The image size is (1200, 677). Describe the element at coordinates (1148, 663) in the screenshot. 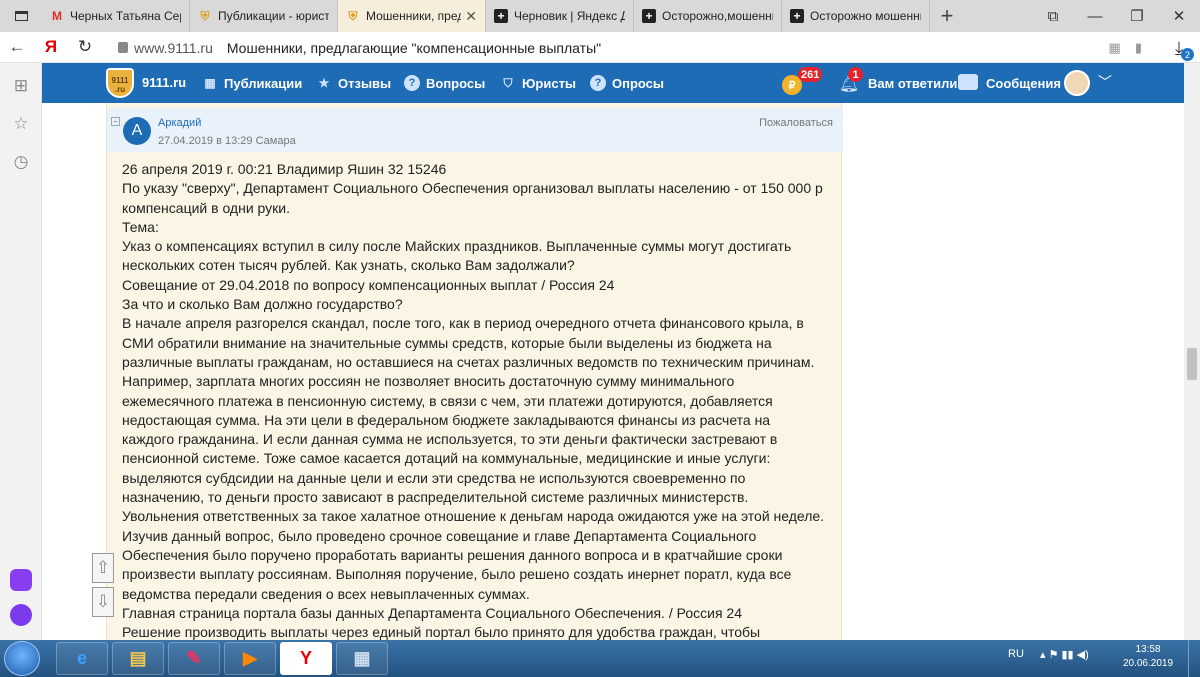

I see `clock-date: 20.06.2019` at that location.